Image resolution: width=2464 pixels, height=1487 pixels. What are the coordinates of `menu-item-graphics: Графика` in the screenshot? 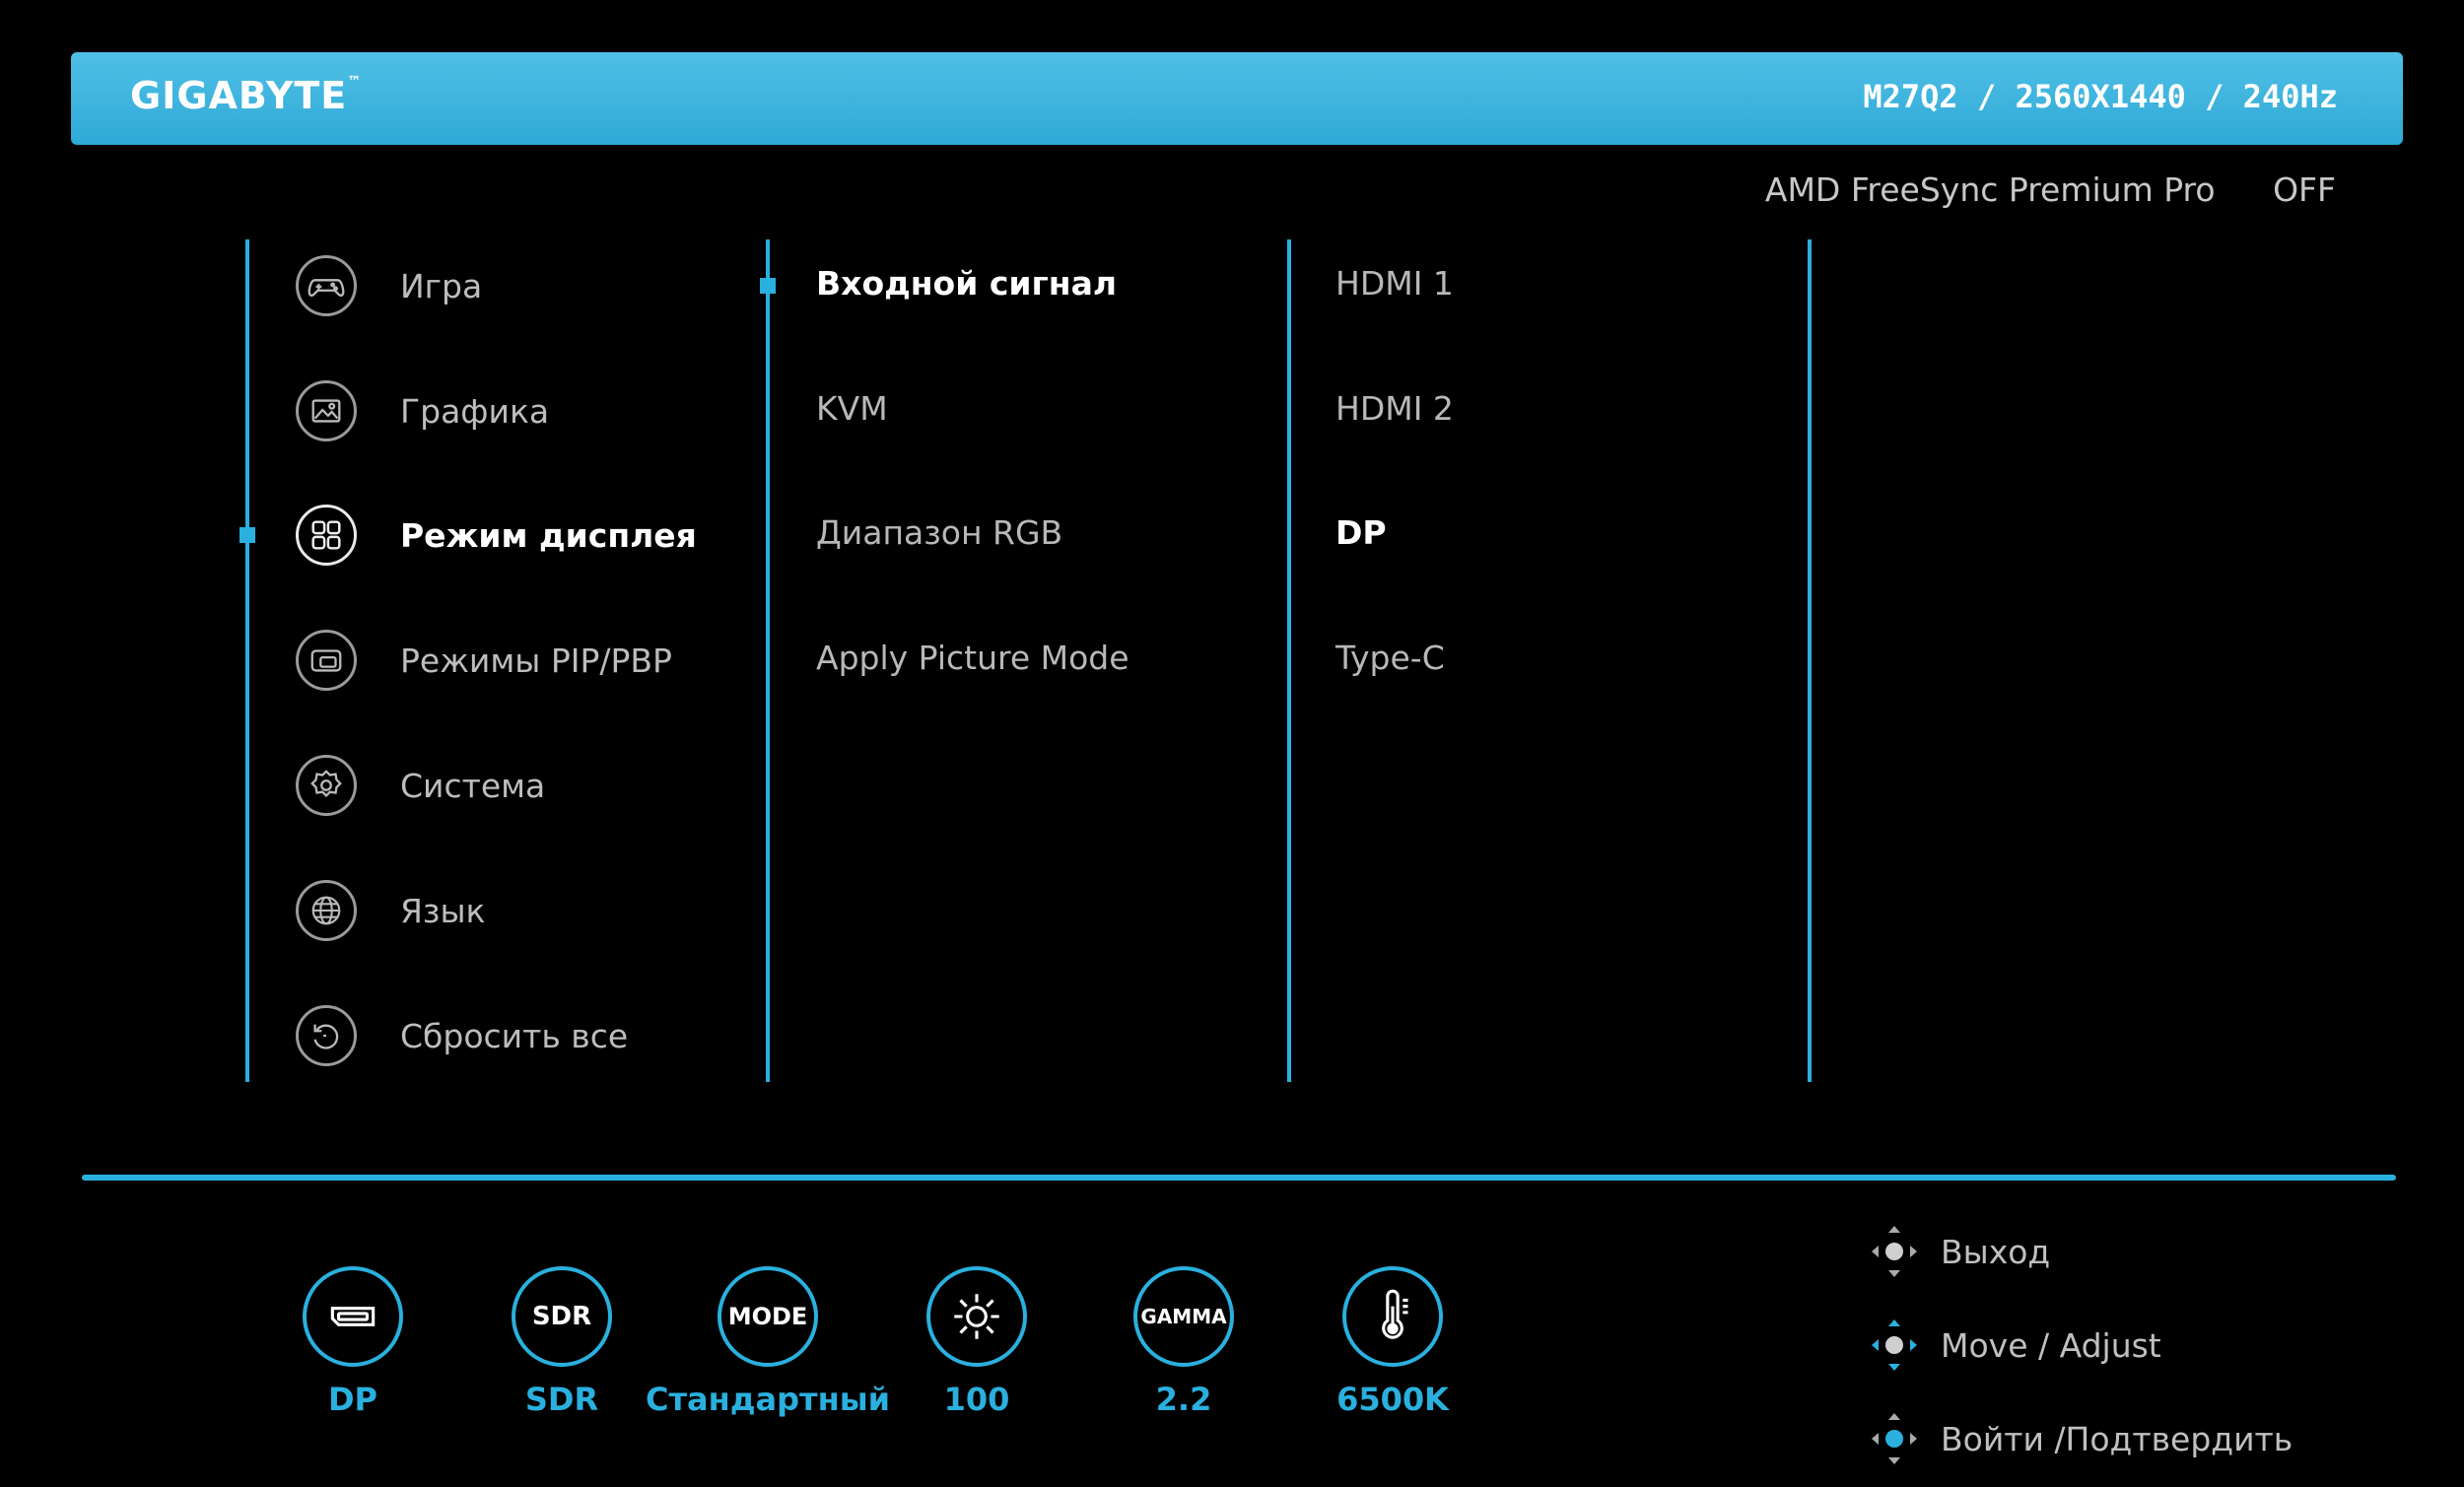 It's located at (422, 411).